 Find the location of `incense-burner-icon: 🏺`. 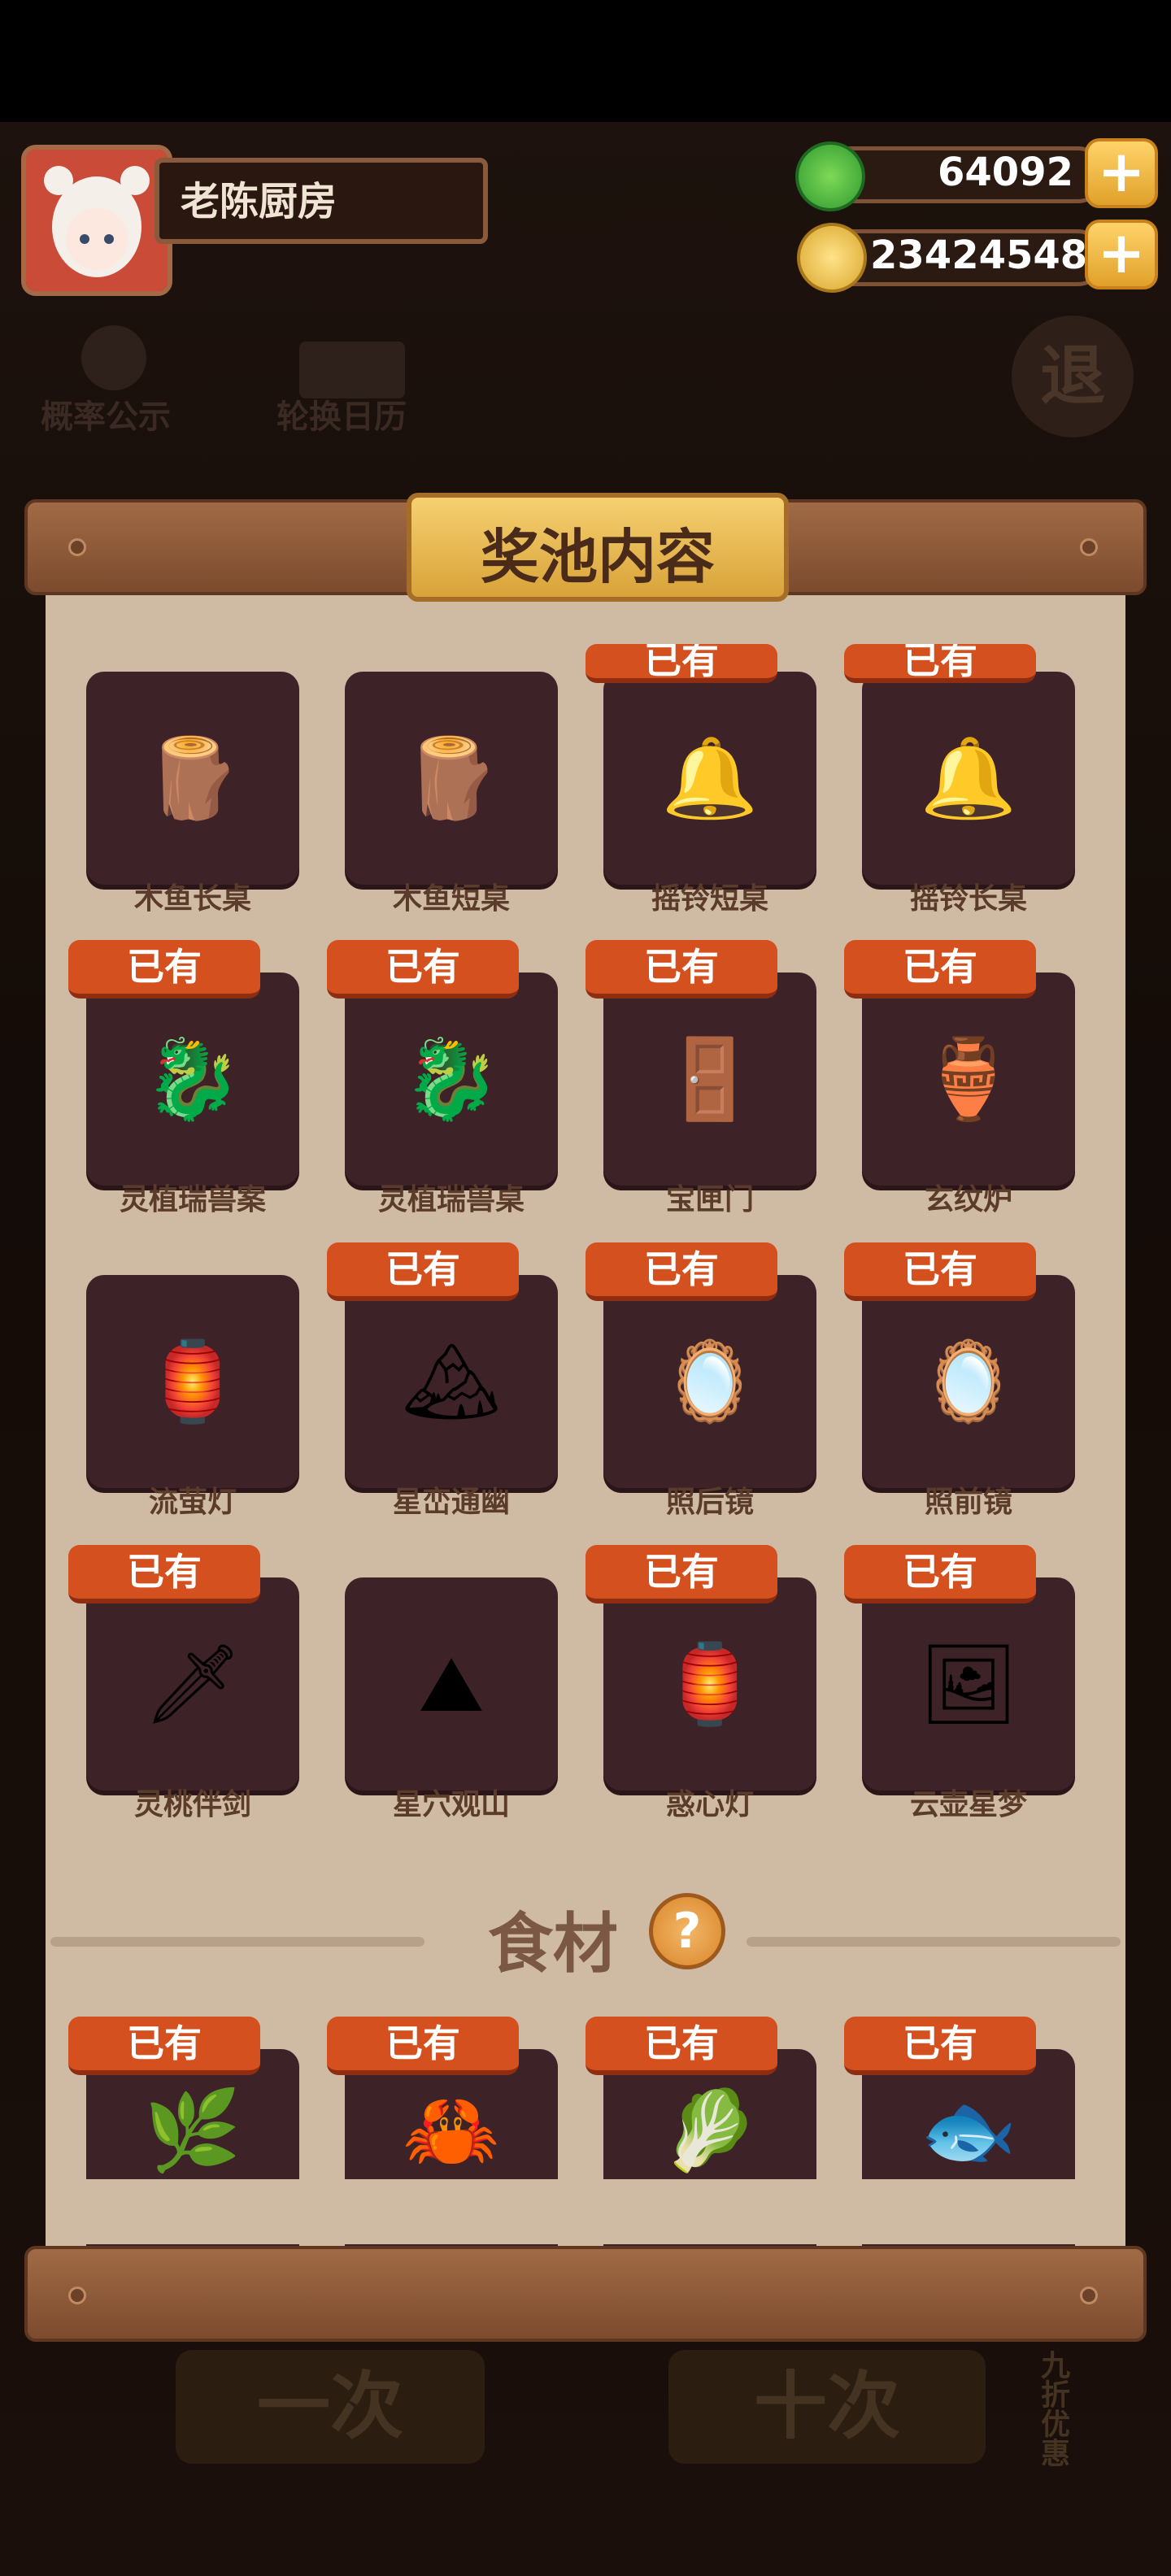

incense-burner-icon: 🏺 is located at coordinates (968, 1079).